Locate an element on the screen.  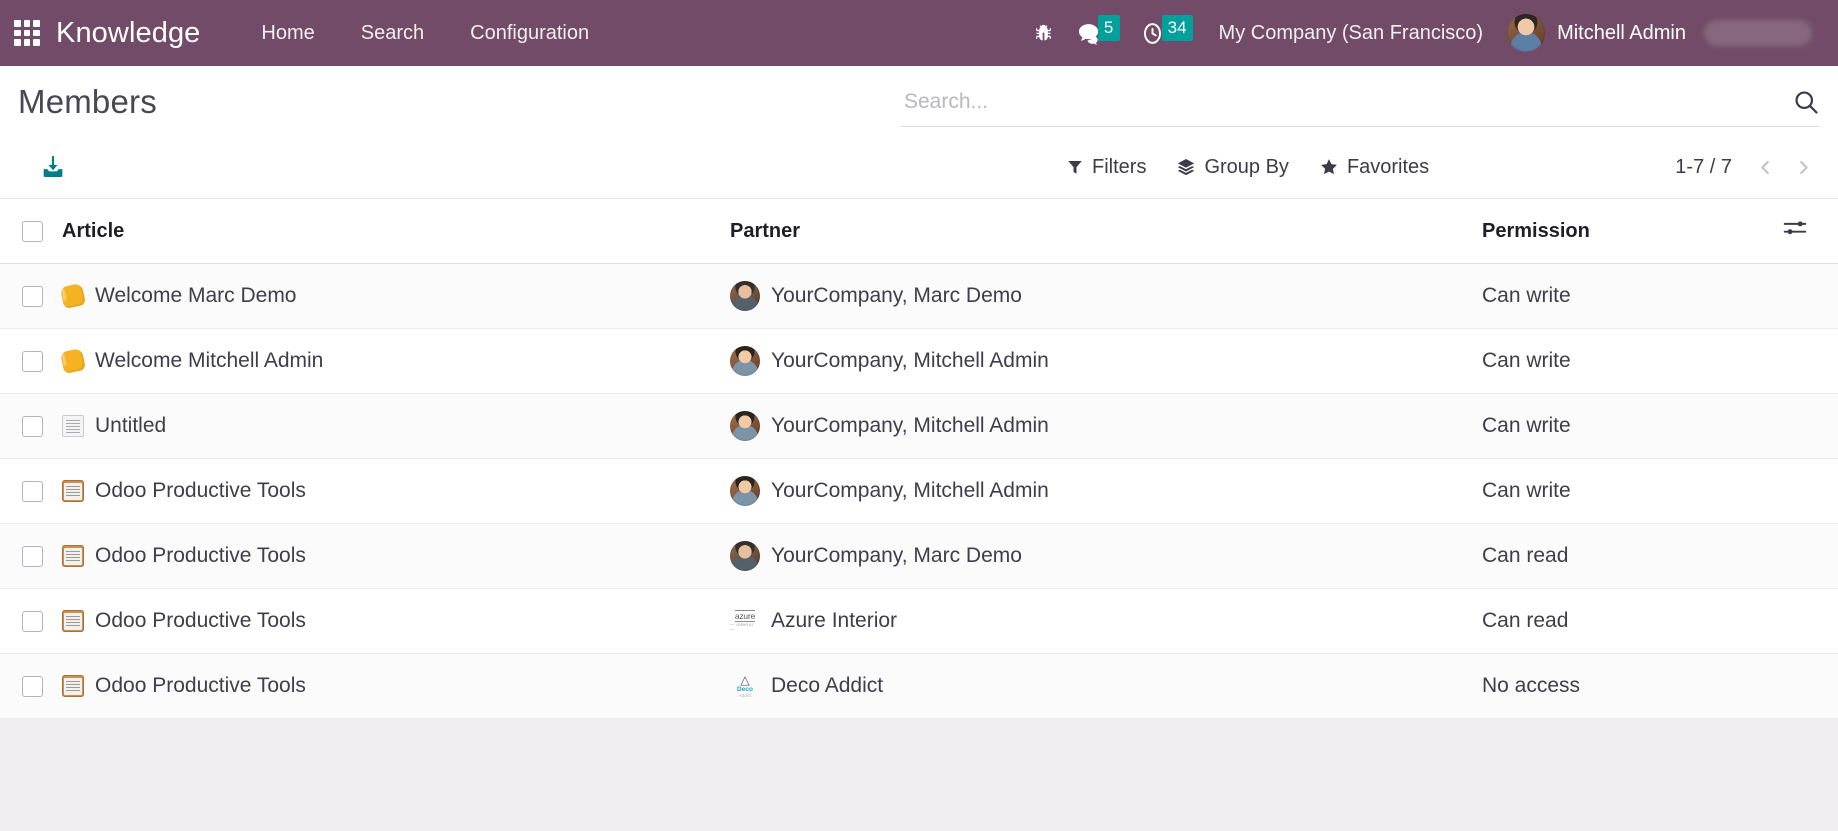
column-header-partner: Partner is located at coordinates (1106, 231).